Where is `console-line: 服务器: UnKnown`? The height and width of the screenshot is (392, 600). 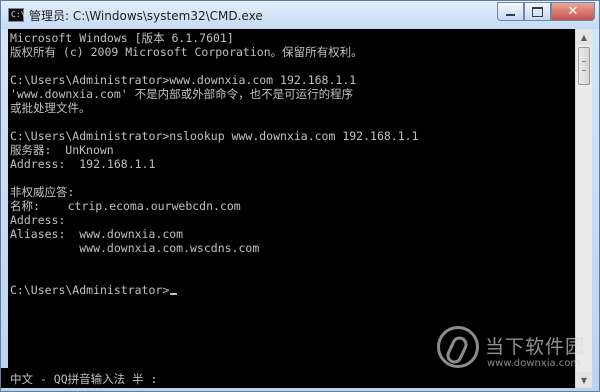 console-line: 服务器: UnKnown is located at coordinates (62, 150).